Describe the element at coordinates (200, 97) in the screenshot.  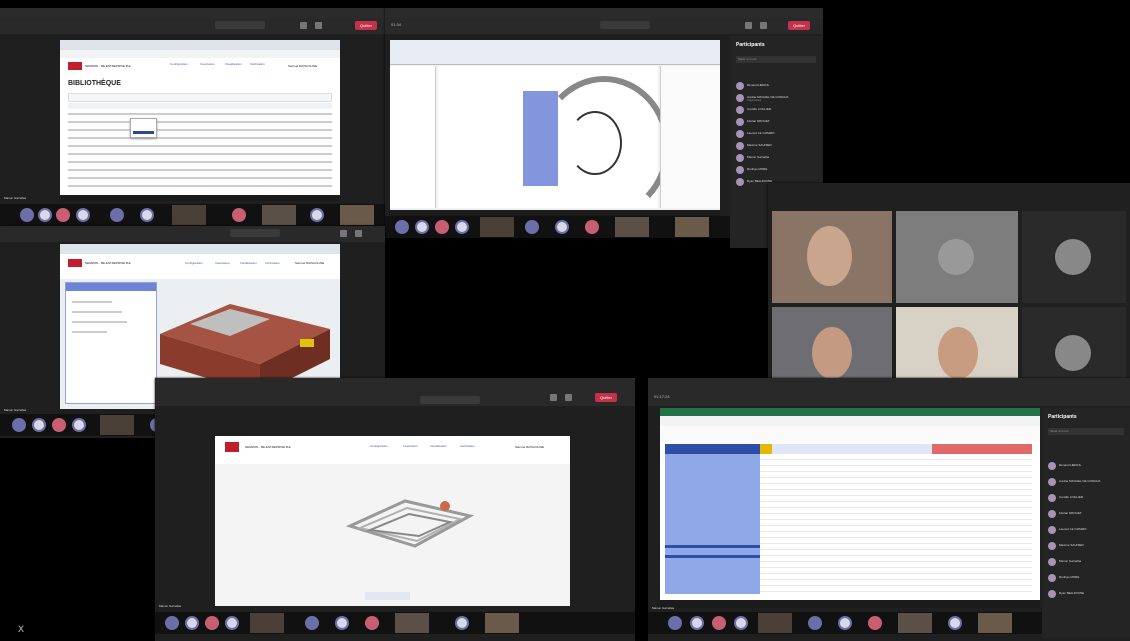
I see `filter-row` at that location.